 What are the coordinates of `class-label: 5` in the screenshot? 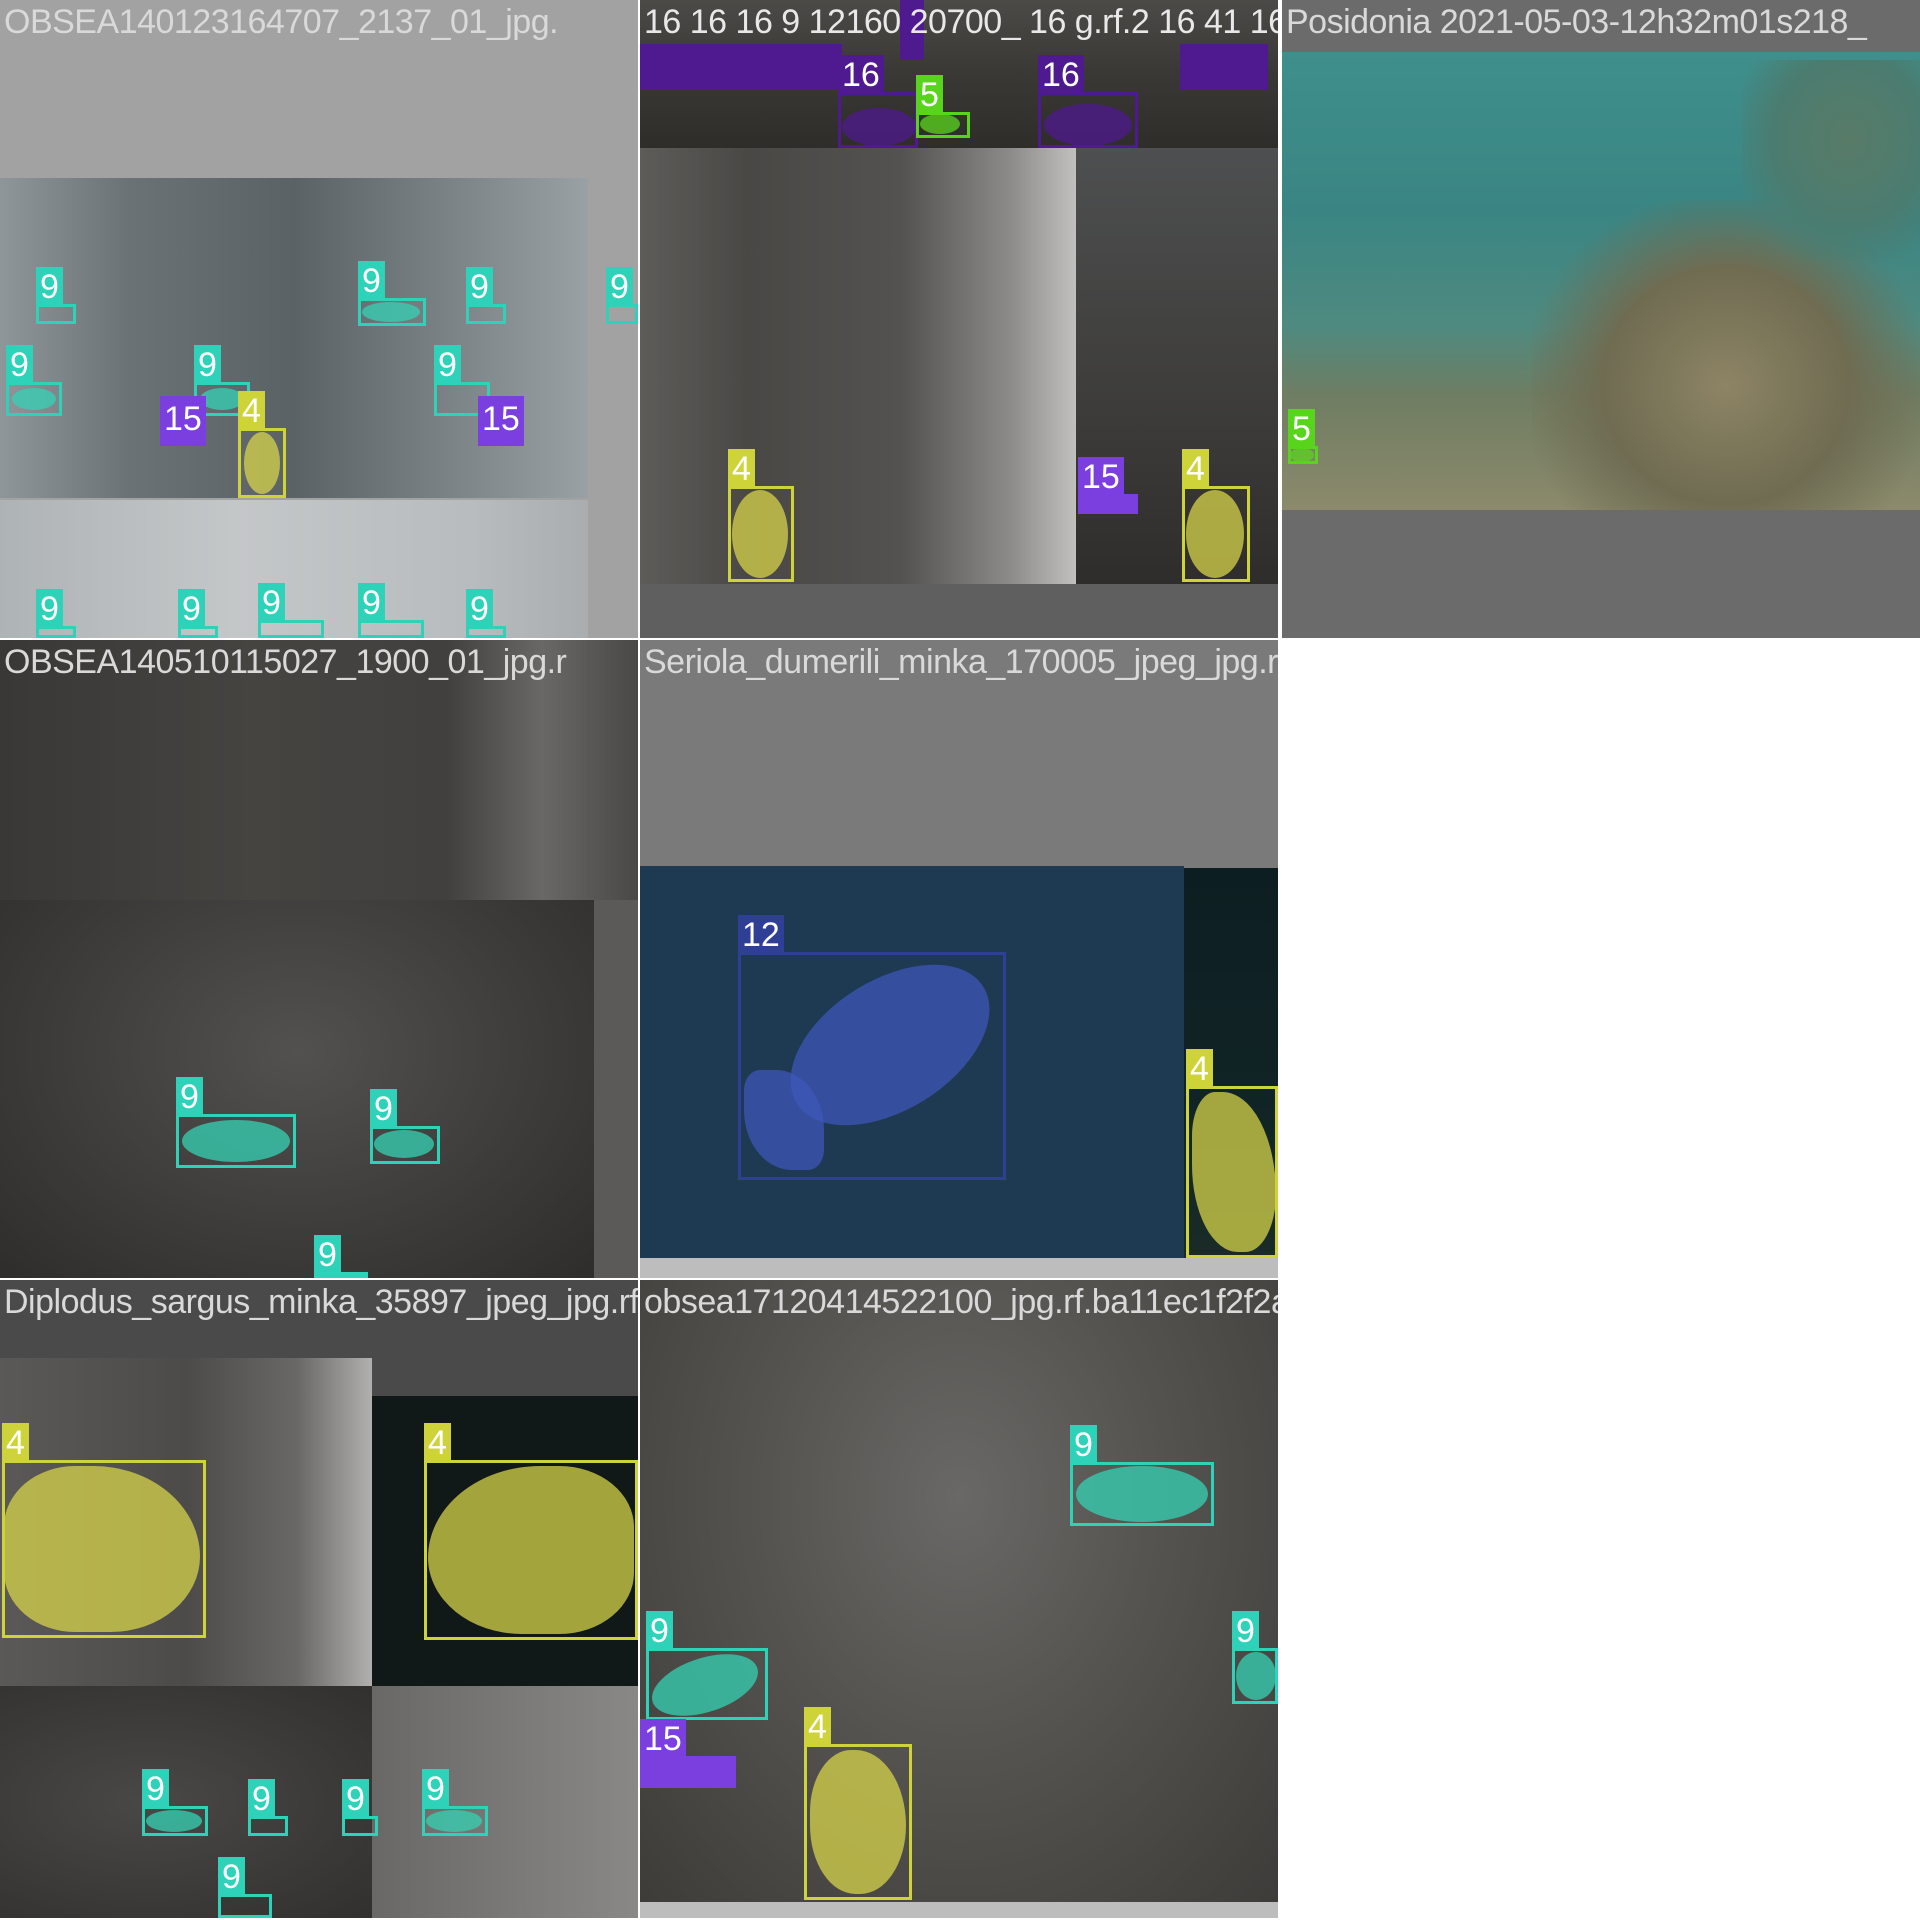 It's located at (929, 95).